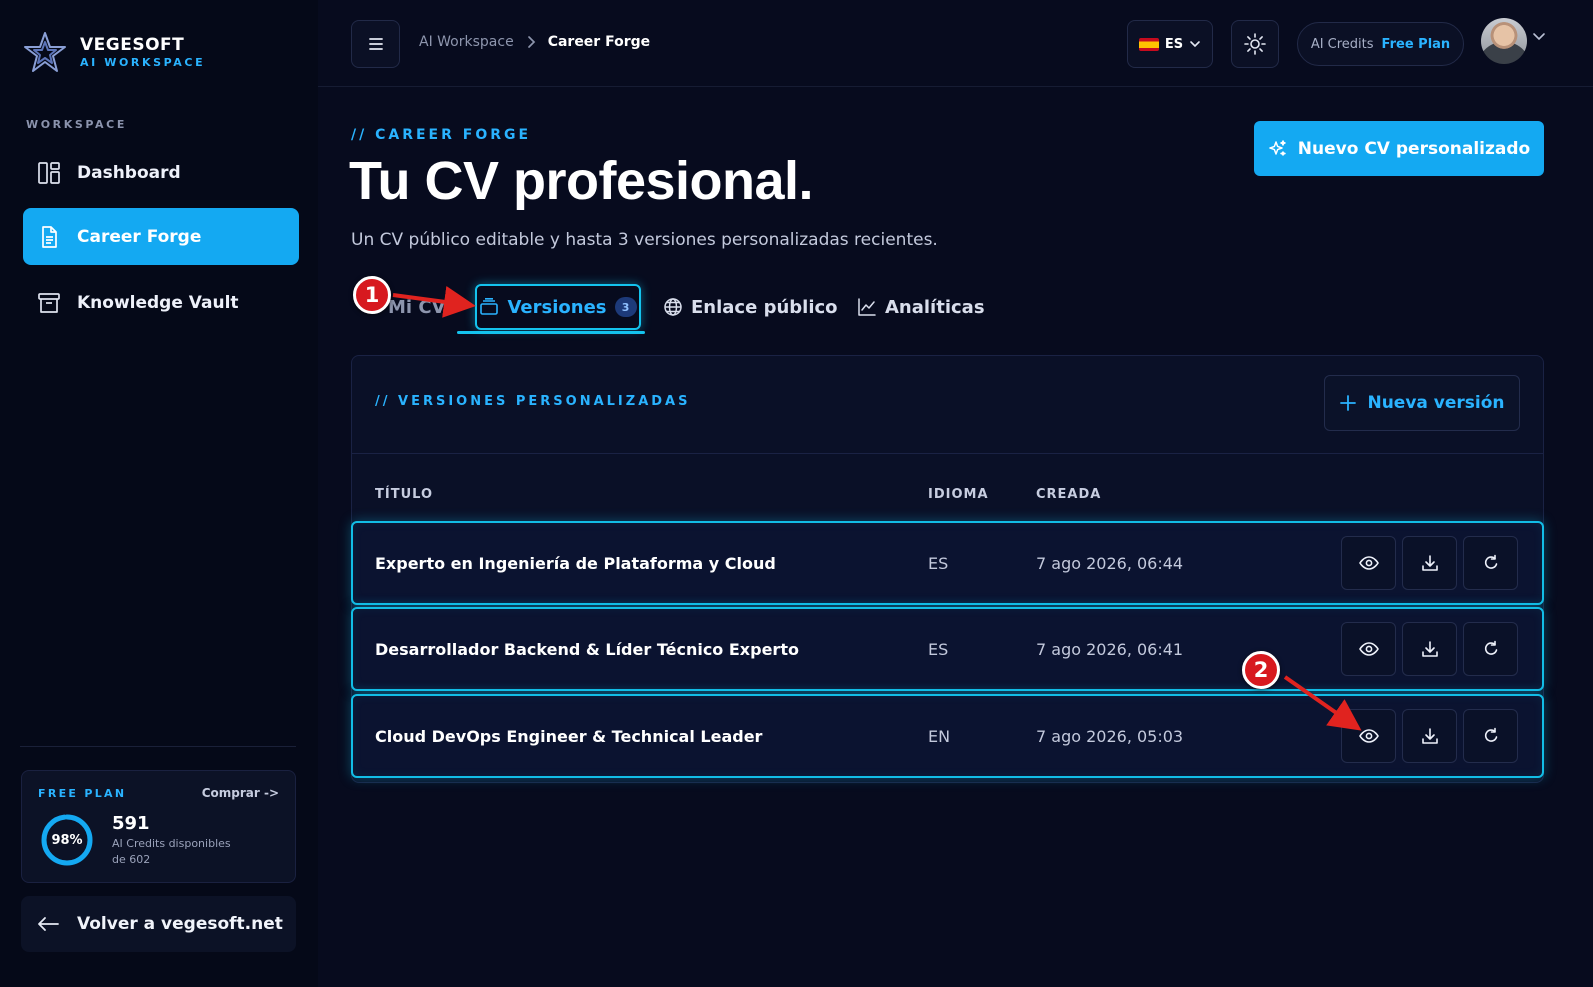 Image resolution: width=1593 pixels, height=987 pixels. I want to click on globe-icon, so click(673, 307).